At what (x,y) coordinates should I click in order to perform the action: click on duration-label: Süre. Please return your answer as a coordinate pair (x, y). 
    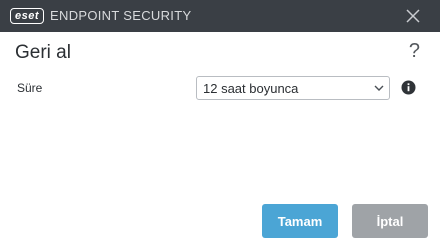
    Looking at the image, I should click on (30, 88).